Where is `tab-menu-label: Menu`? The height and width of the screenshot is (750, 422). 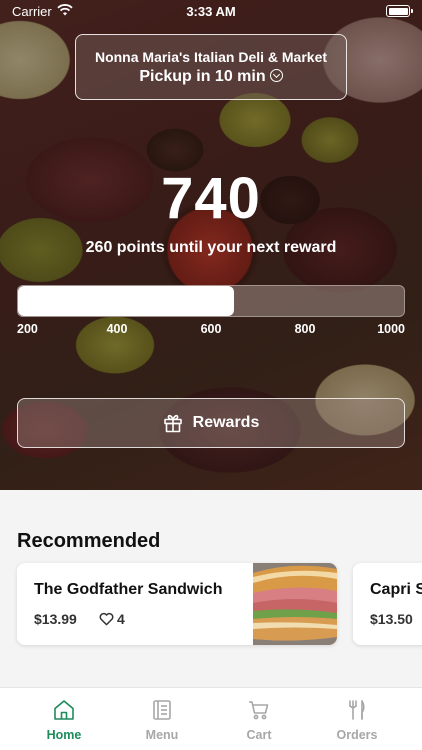 tab-menu-label: Menu is located at coordinates (162, 735).